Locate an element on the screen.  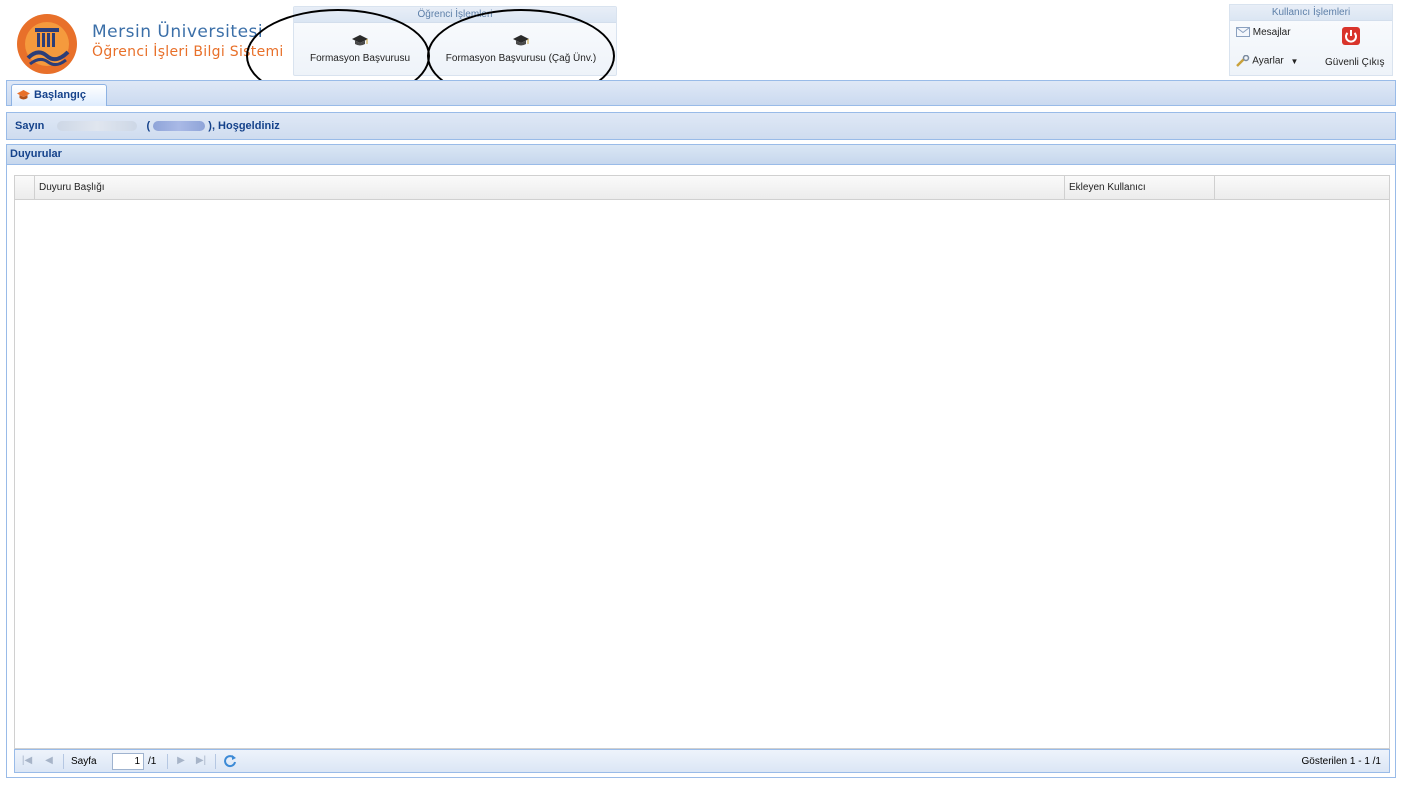
logout-power-button is located at coordinates (1351, 37).